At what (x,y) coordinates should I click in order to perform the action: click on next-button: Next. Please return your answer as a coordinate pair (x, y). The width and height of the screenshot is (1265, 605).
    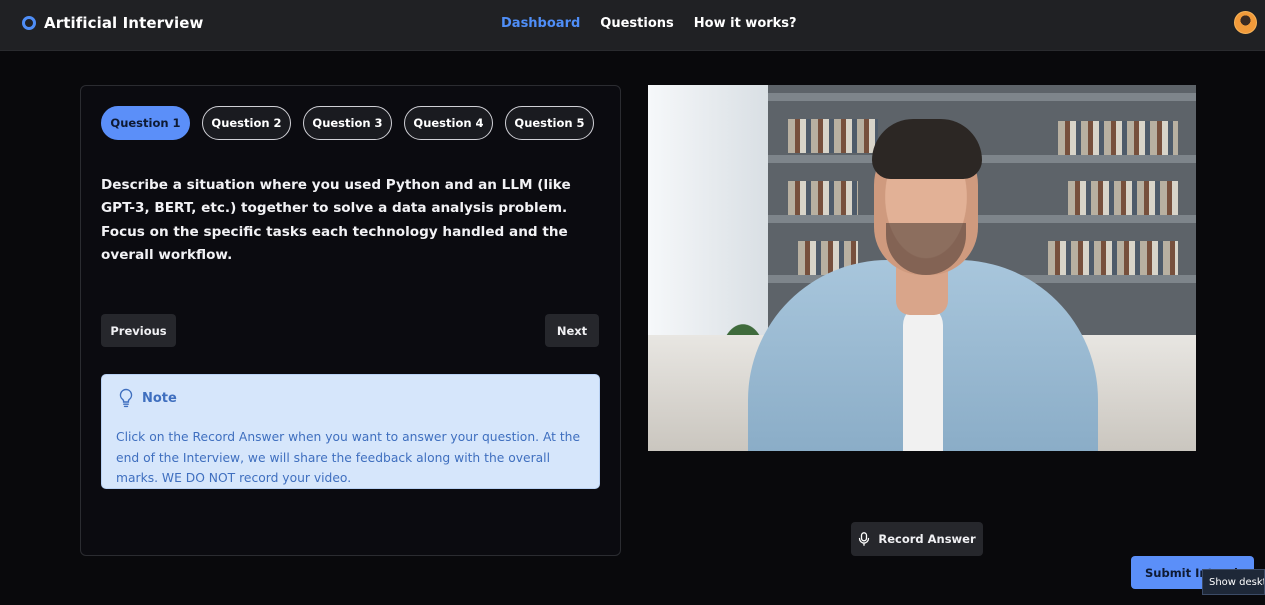
    Looking at the image, I should click on (572, 330).